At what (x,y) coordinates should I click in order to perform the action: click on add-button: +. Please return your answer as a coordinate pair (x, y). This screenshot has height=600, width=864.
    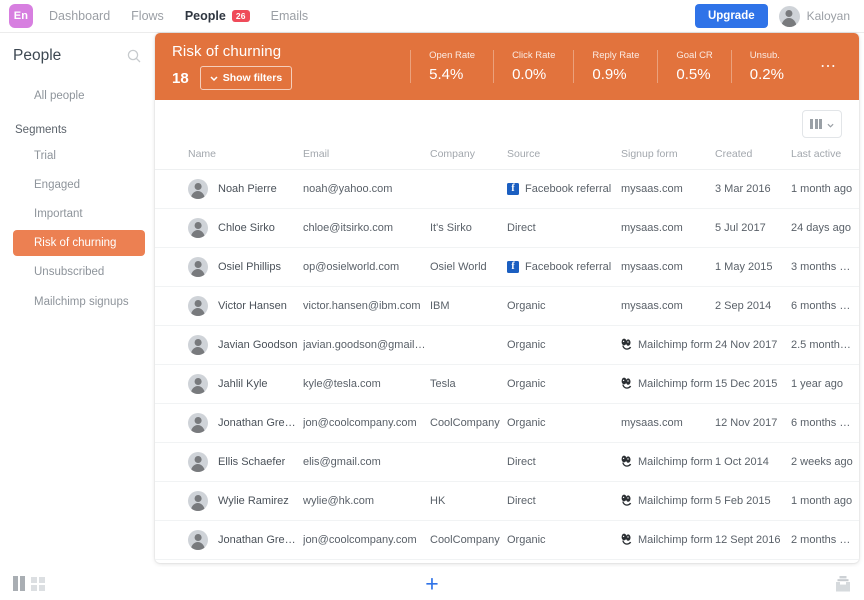
    Looking at the image, I should click on (431, 583).